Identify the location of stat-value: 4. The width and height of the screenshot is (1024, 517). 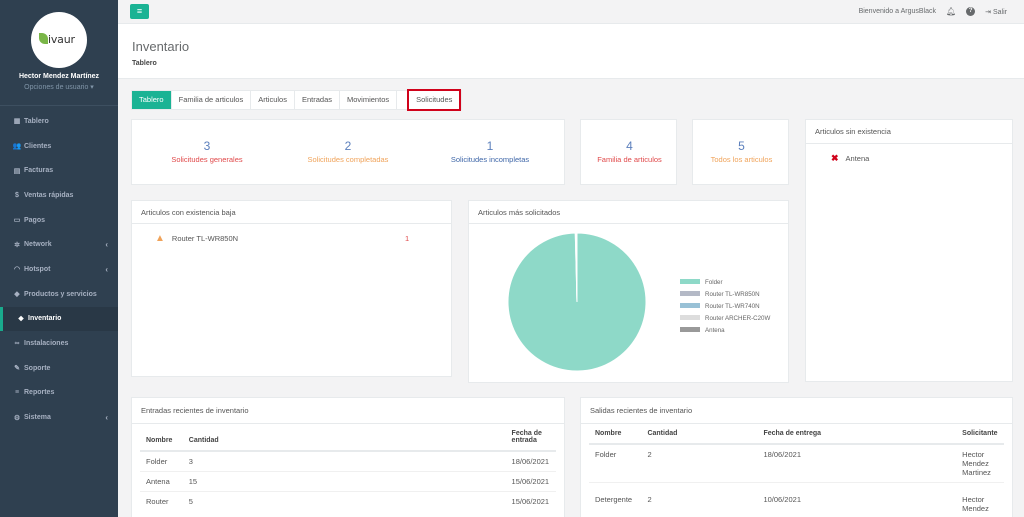
(629, 146).